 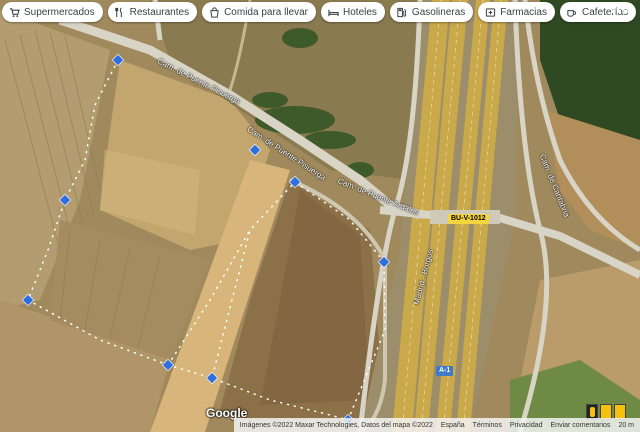 What do you see at coordinates (120, 12) in the screenshot?
I see `fork-knife-icon` at bounding box center [120, 12].